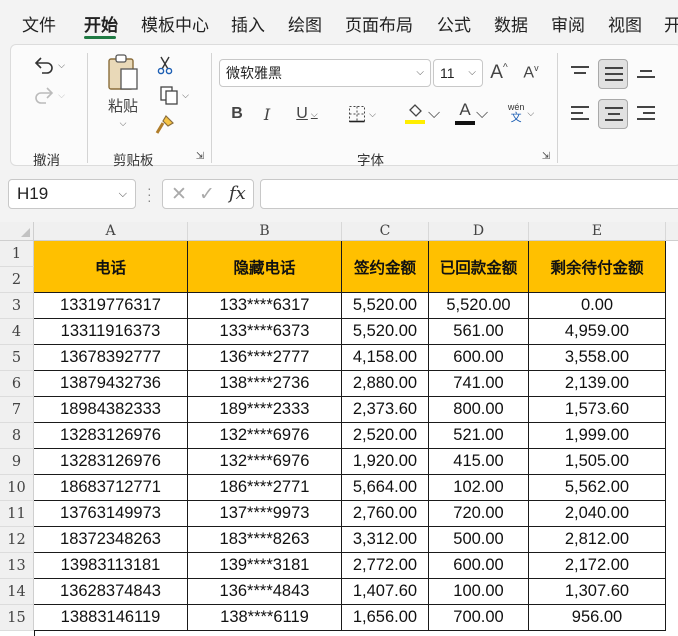 This screenshot has height=636, width=678. What do you see at coordinates (479, 410) in the screenshot?
I see `table-cell: 800.00` at bounding box center [479, 410].